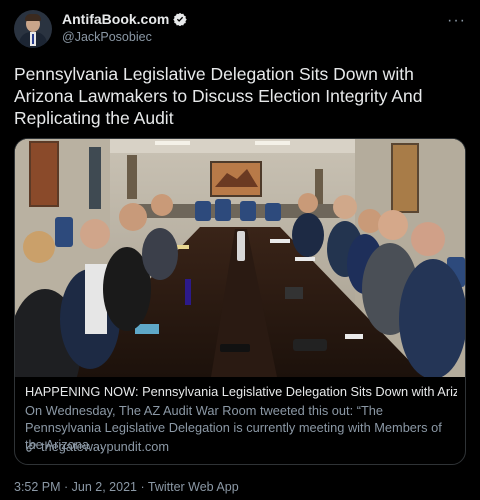 The image size is (480, 500). Describe the element at coordinates (115, 19) in the screenshot. I see `display-name: AntifaBook.com` at that location.